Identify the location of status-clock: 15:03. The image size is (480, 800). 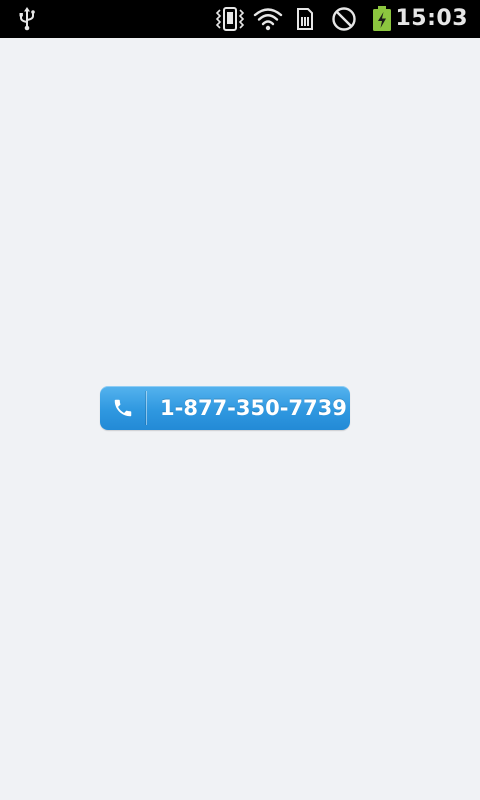
(431, 18).